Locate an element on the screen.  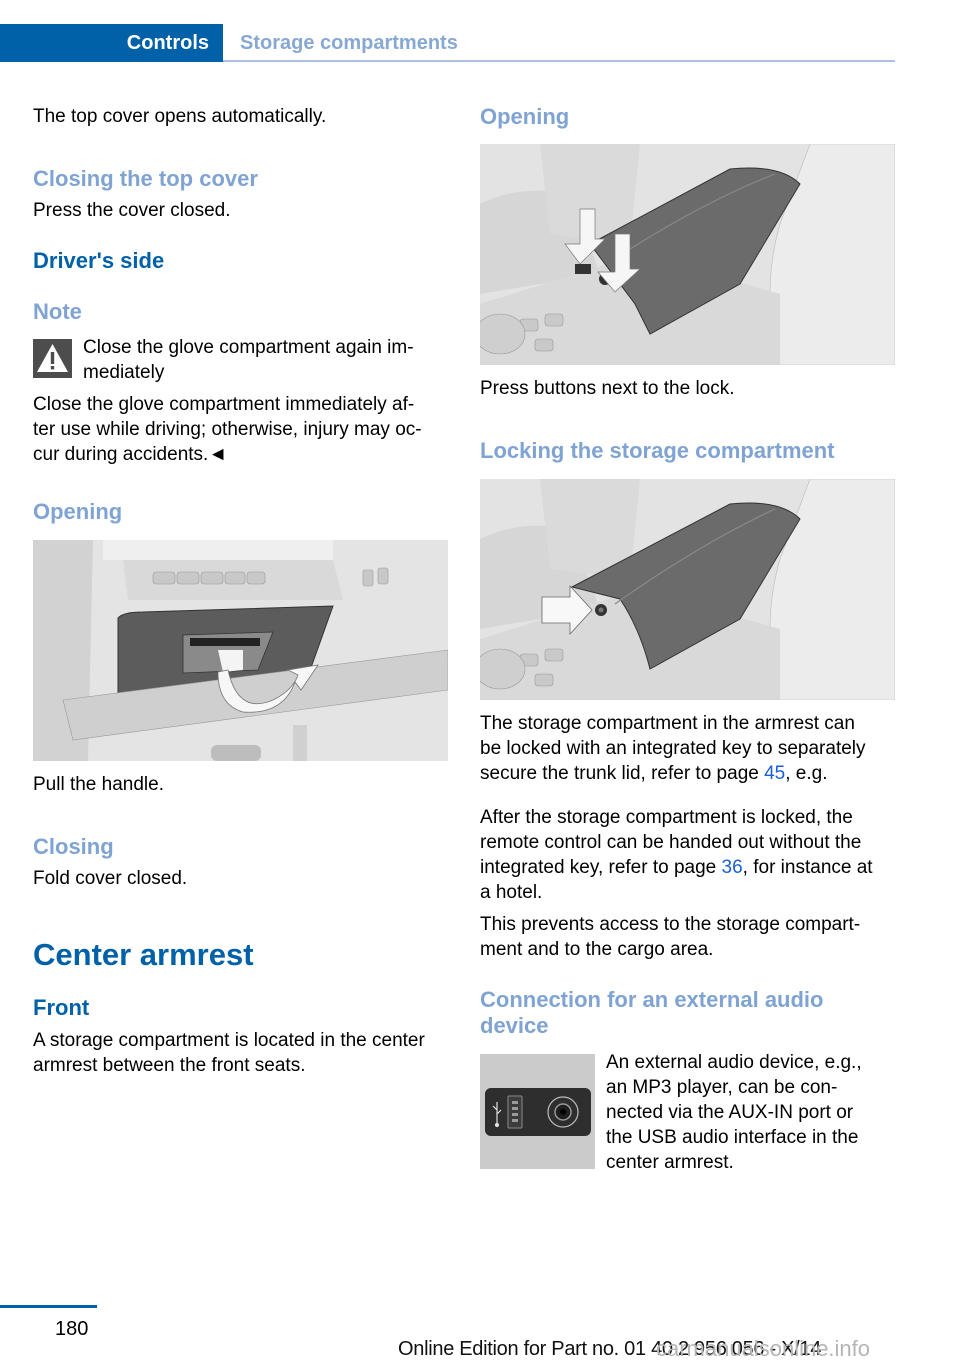
audio-text-line-2: an MP3 player, can be con- is located at coordinates (722, 1087).